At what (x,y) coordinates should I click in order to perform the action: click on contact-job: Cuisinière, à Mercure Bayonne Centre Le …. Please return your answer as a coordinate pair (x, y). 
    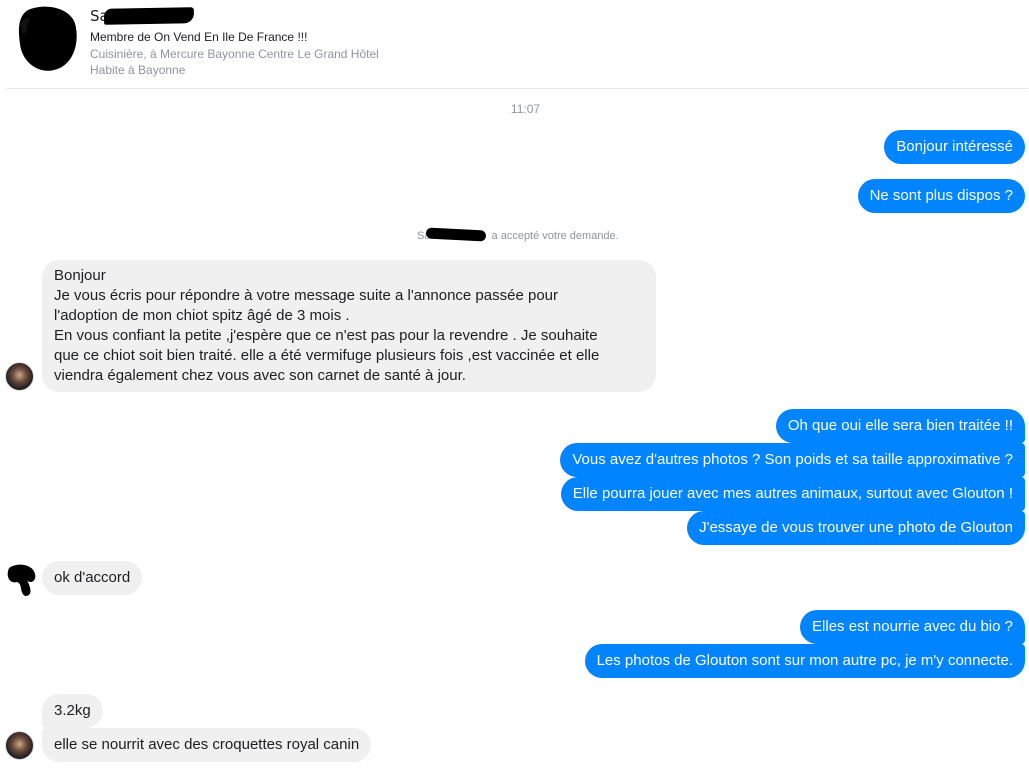
    Looking at the image, I should click on (234, 54).